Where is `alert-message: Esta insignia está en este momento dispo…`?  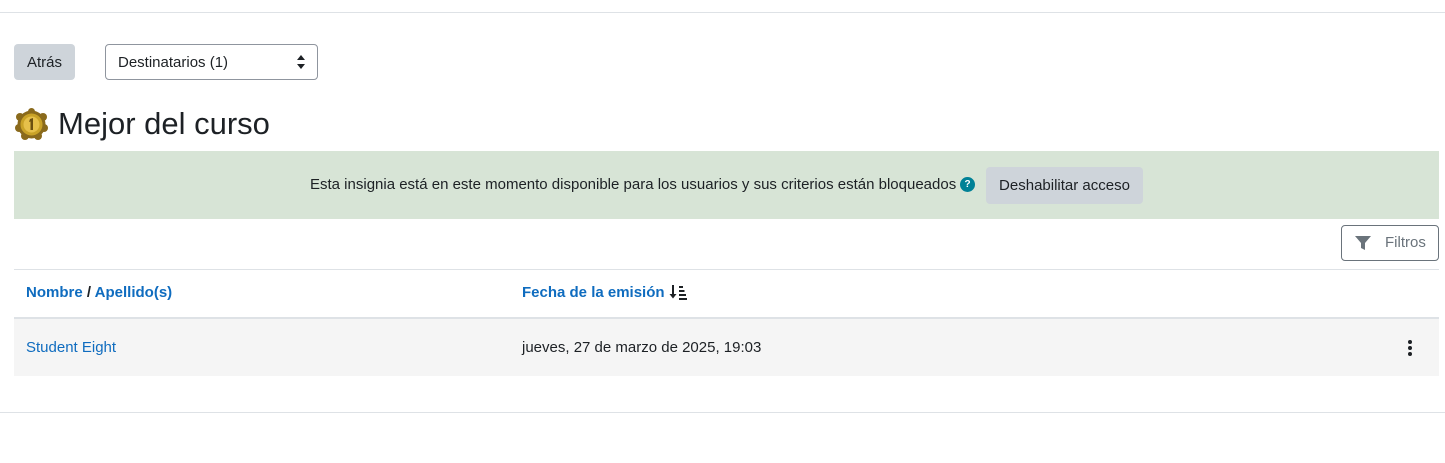
alert-message: Esta insignia está en este momento dispo… is located at coordinates (633, 184).